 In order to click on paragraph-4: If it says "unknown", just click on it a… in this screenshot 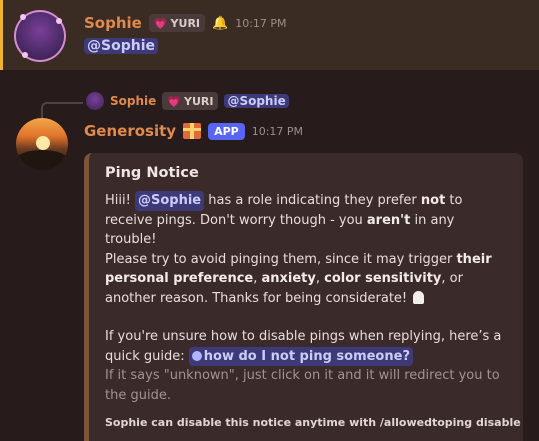, I will do `click(302, 385)`.